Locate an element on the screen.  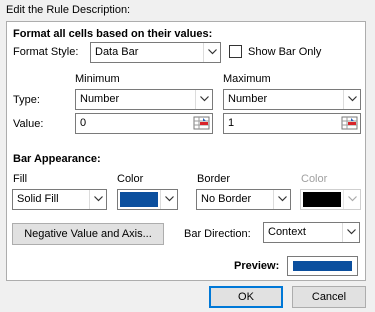
format-style-label: Format Style: is located at coordinates (46, 52).